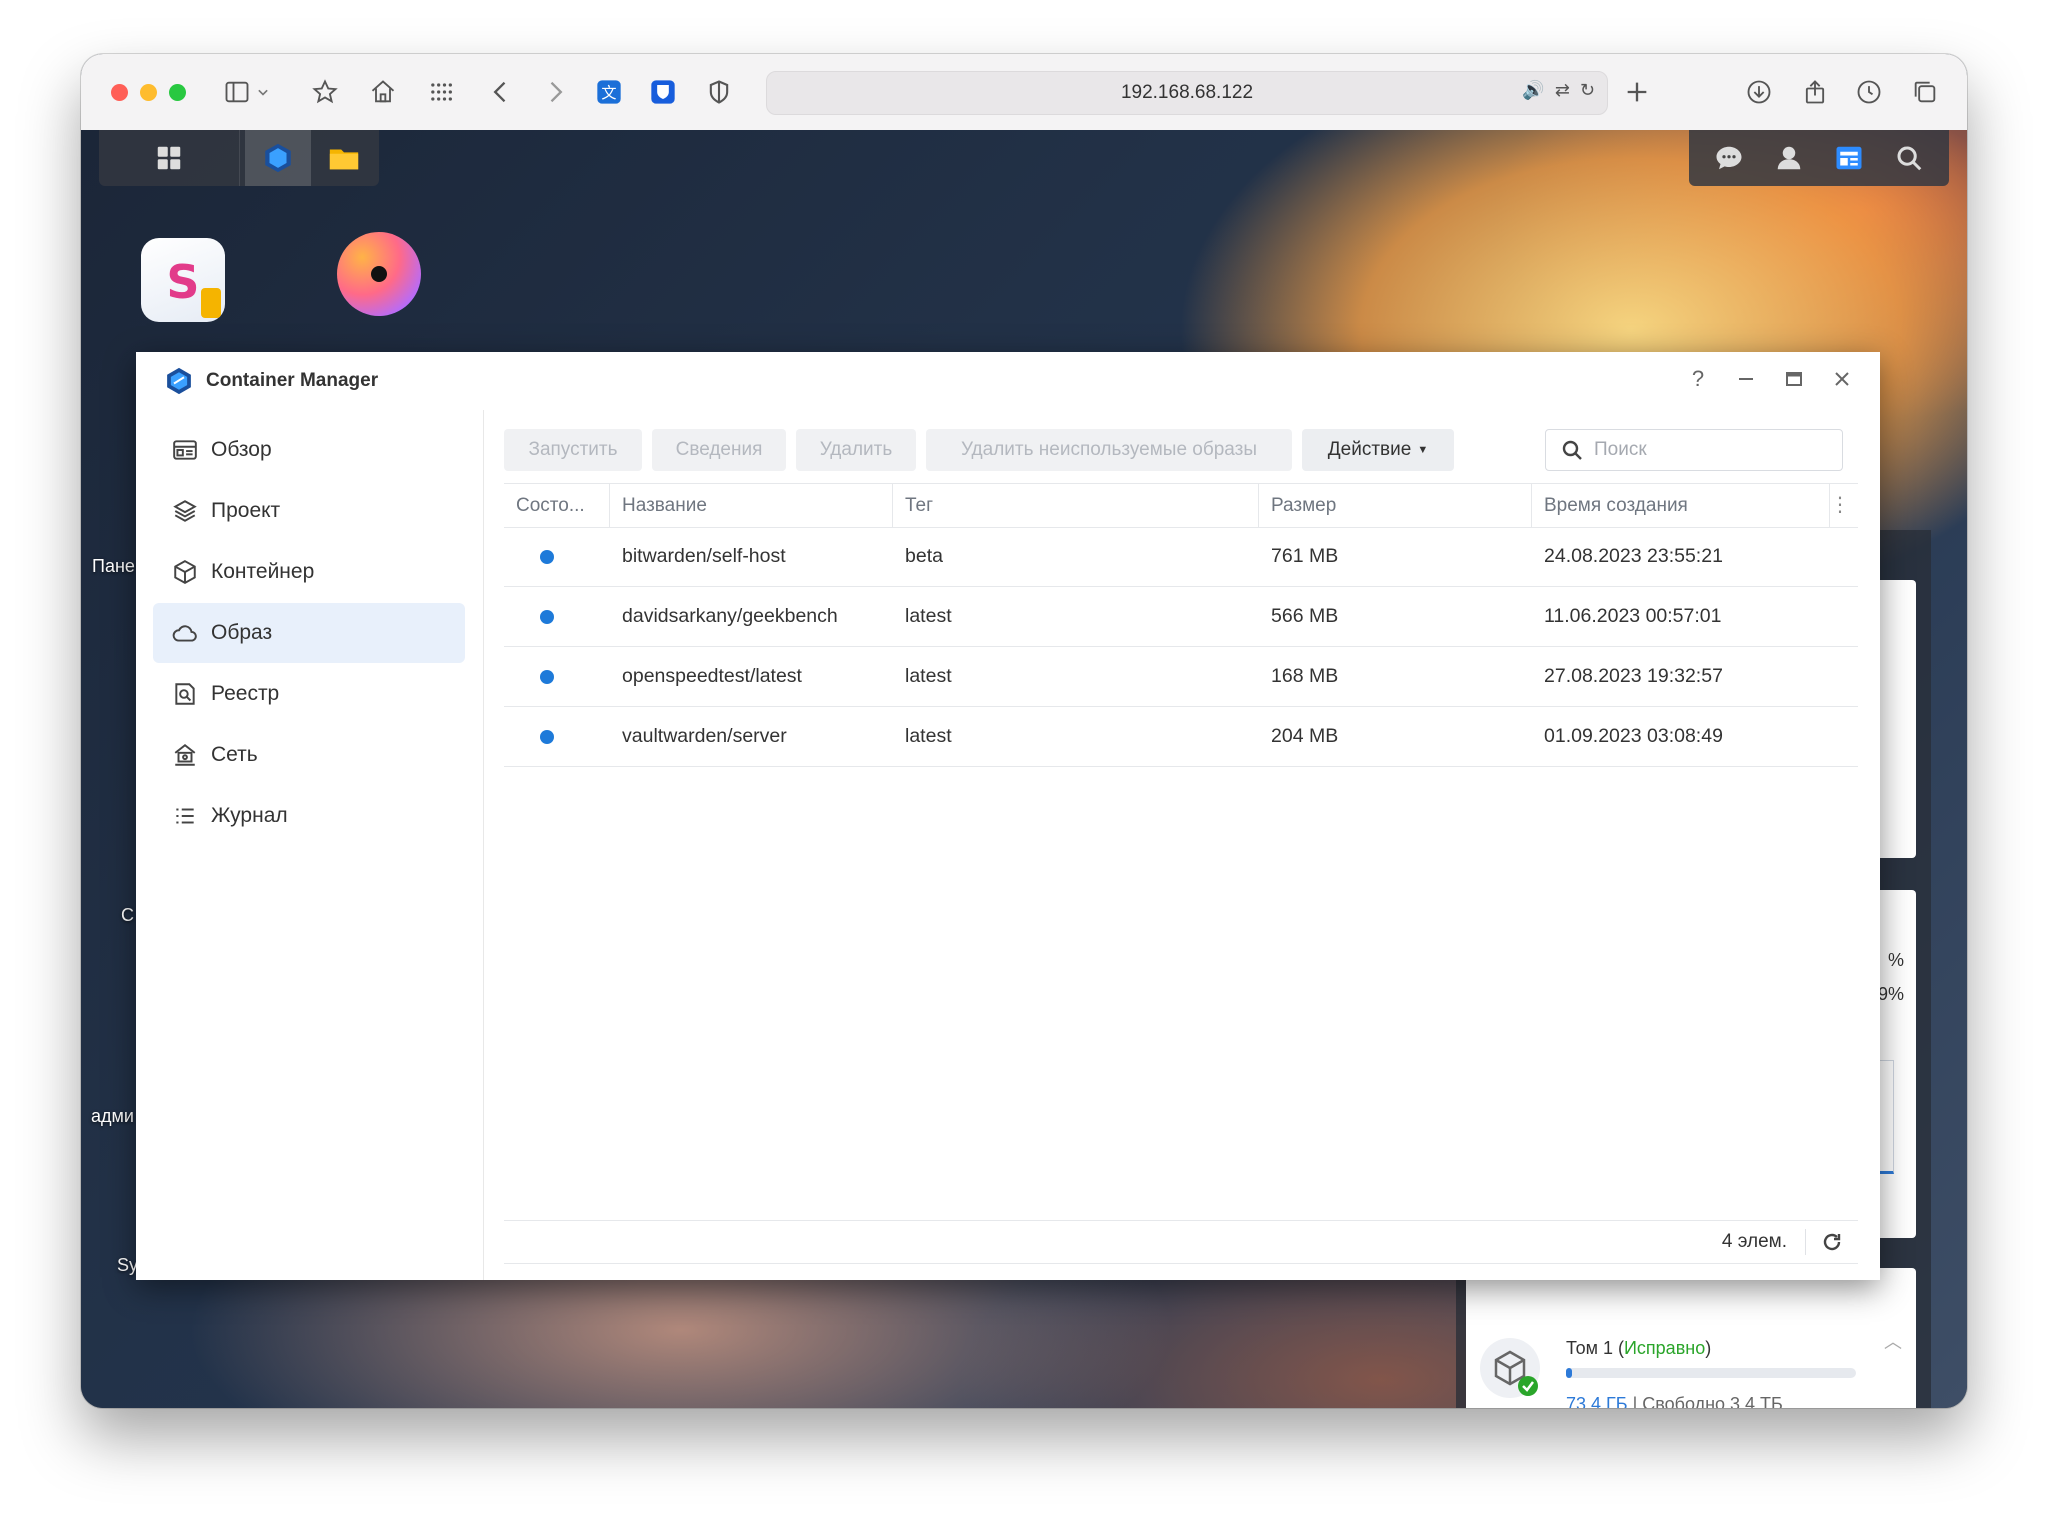 The width and height of the screenshot is (2048, 1516). Describe the element at coordinates (1181, 1242) in the screenshot. I see `table-footer: 4 элем.` at that location.